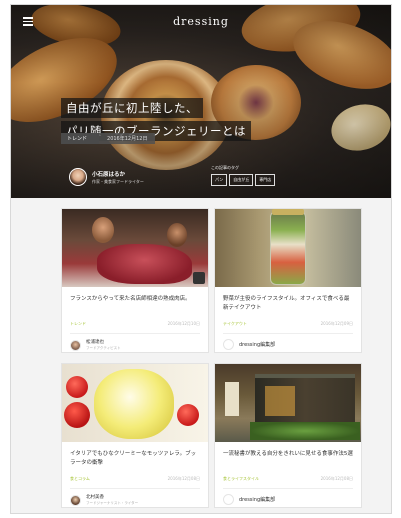  What do you see at coordinates (95, 497) in the screenshot?
I see `author-name: 北村美香` at bounding box center [95, 497].